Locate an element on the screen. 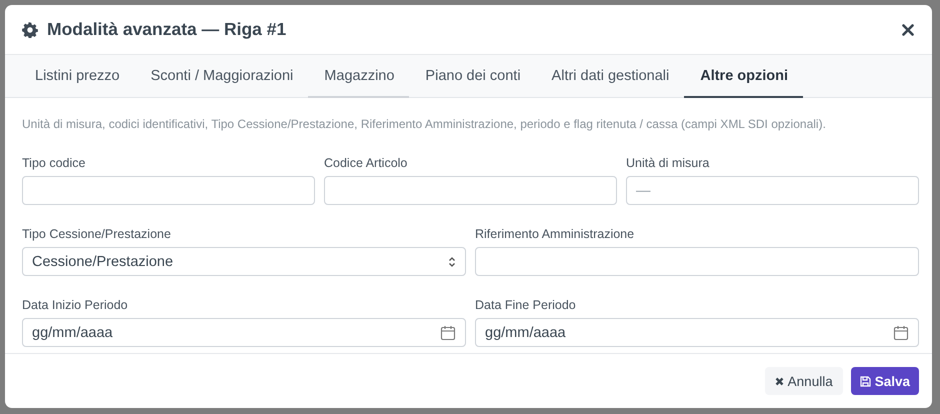 The width and height of the screenshot is (940, 414). tab: Listini prezzo is located at coordinates (77, 76).